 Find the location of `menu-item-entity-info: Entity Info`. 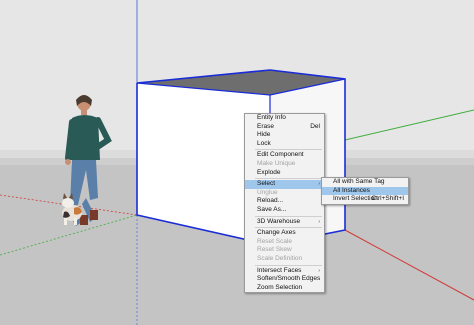

menu-item-entity-info: Entity Info is located at coordinates (284, 118).